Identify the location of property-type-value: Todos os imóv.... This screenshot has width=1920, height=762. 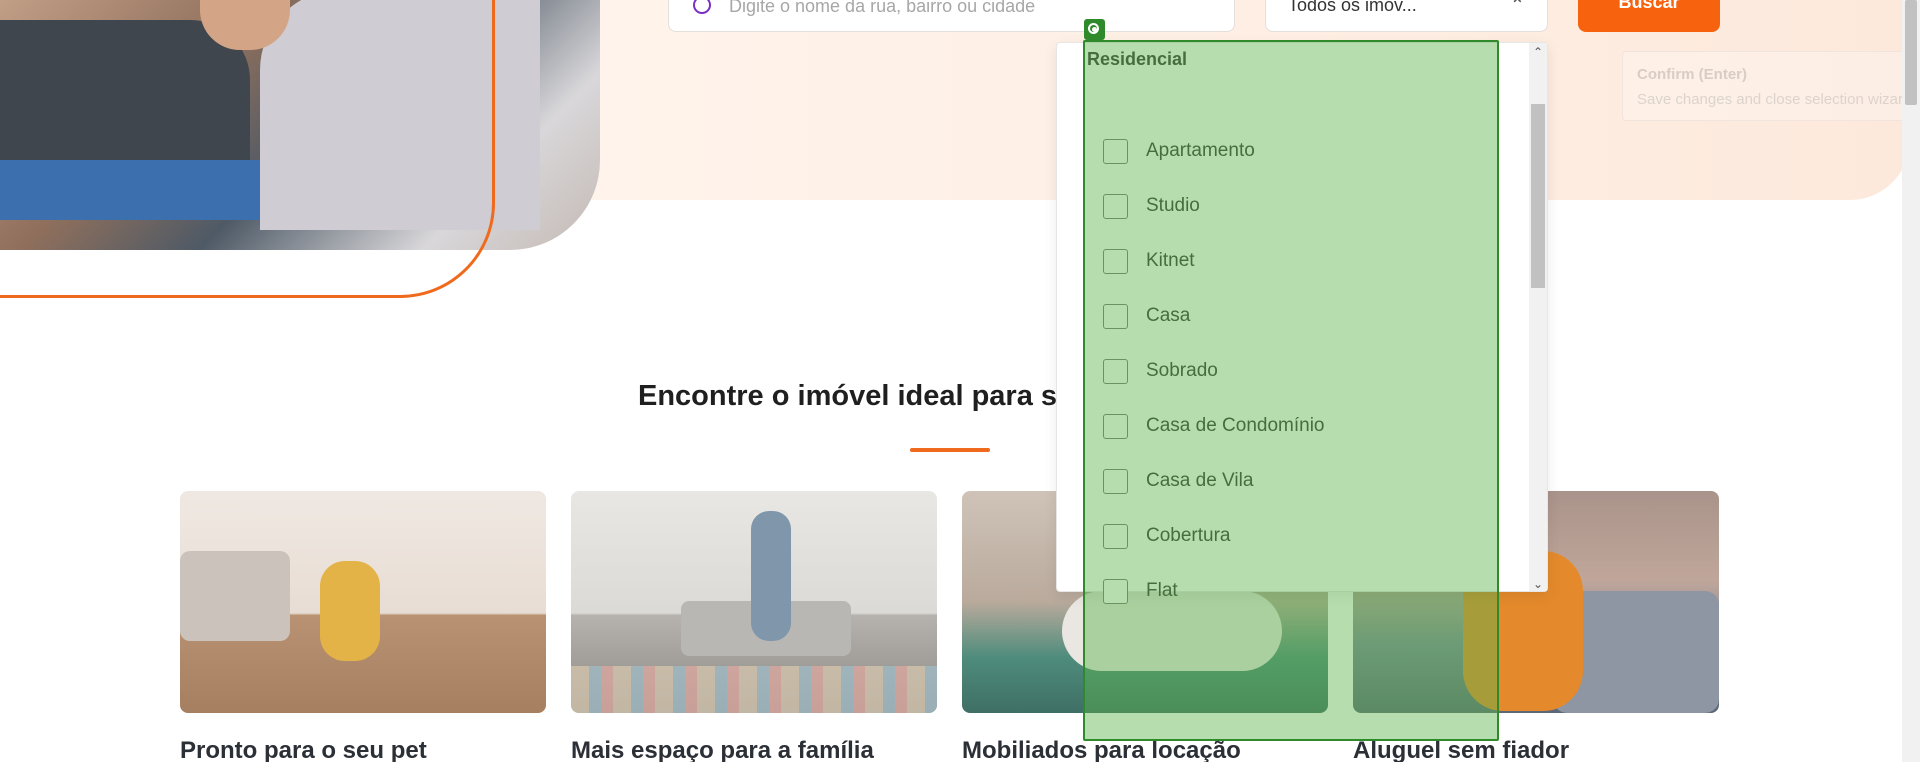
(1352, 7).